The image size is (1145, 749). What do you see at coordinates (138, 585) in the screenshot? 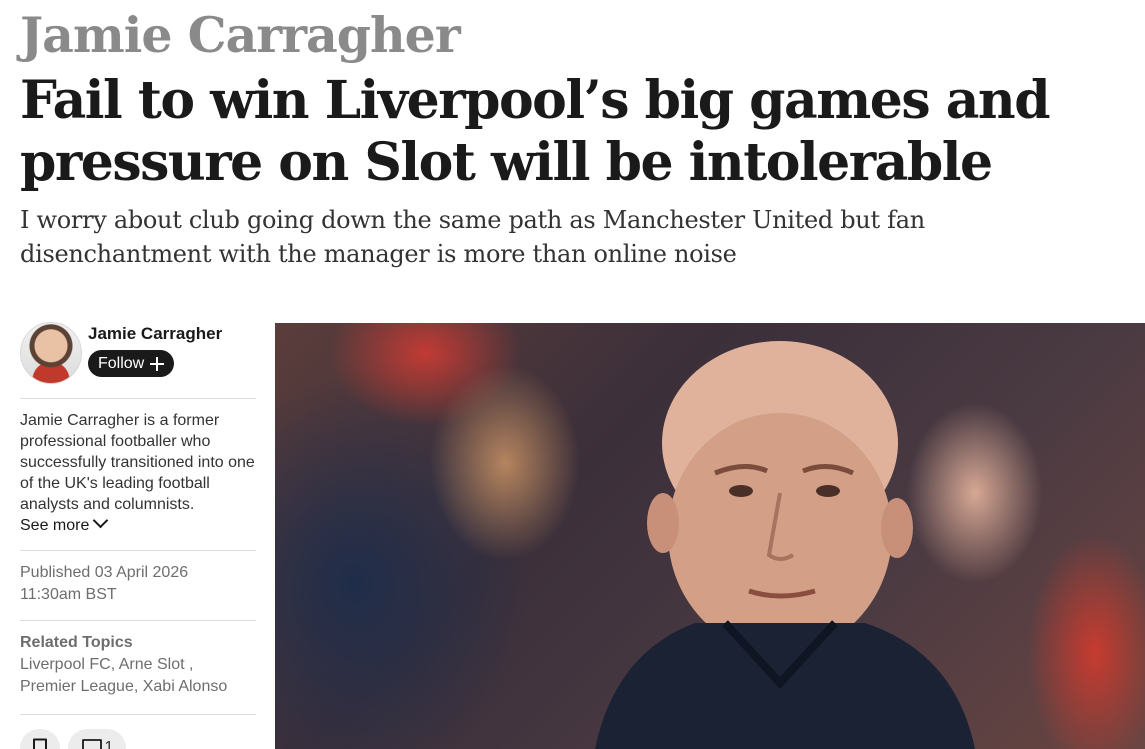
I see `publish-info: Published 03 April 2026 11:30am BST` at bounding box center [138, 585].